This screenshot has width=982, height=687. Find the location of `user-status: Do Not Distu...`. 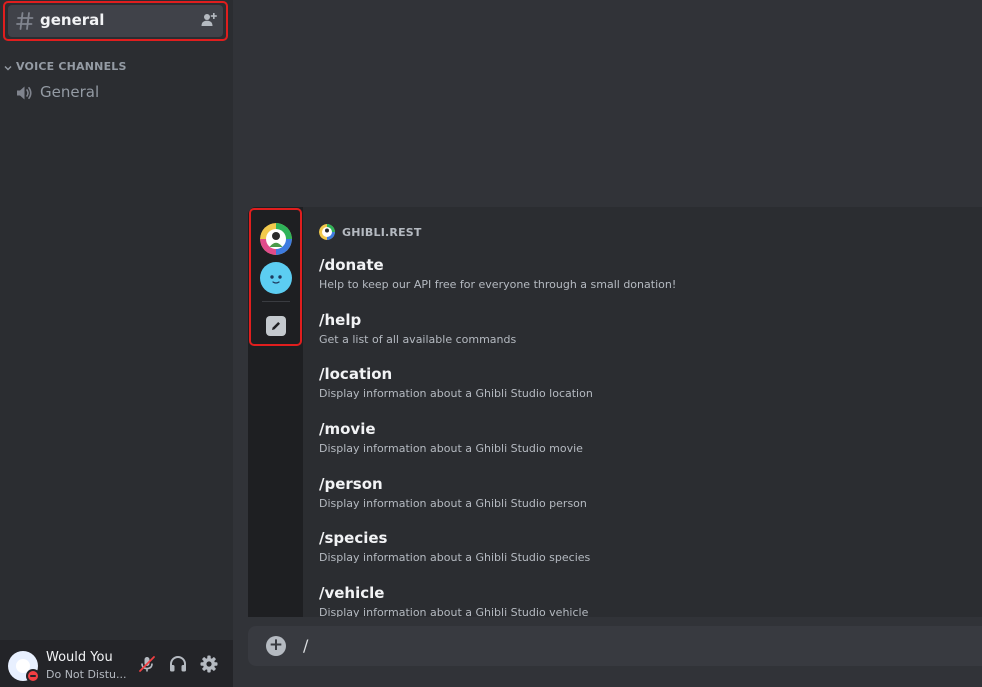

user-status: Do Not Distu... is located at coordinates (86, 674).